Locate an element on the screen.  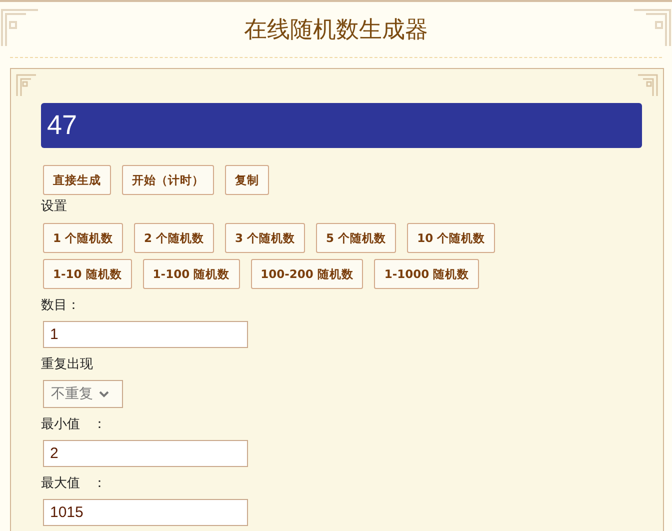
page-title: 在线随机数生成器 is located at coordinates (336, 30).